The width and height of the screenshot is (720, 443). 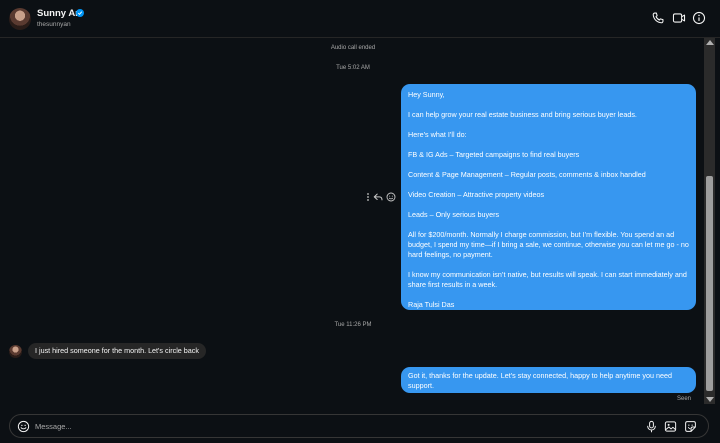 What do you see at coordinates (710, 399) in the screenshot?
I see `scroll-down-arrow-icon` at bounding box center [710, 399].